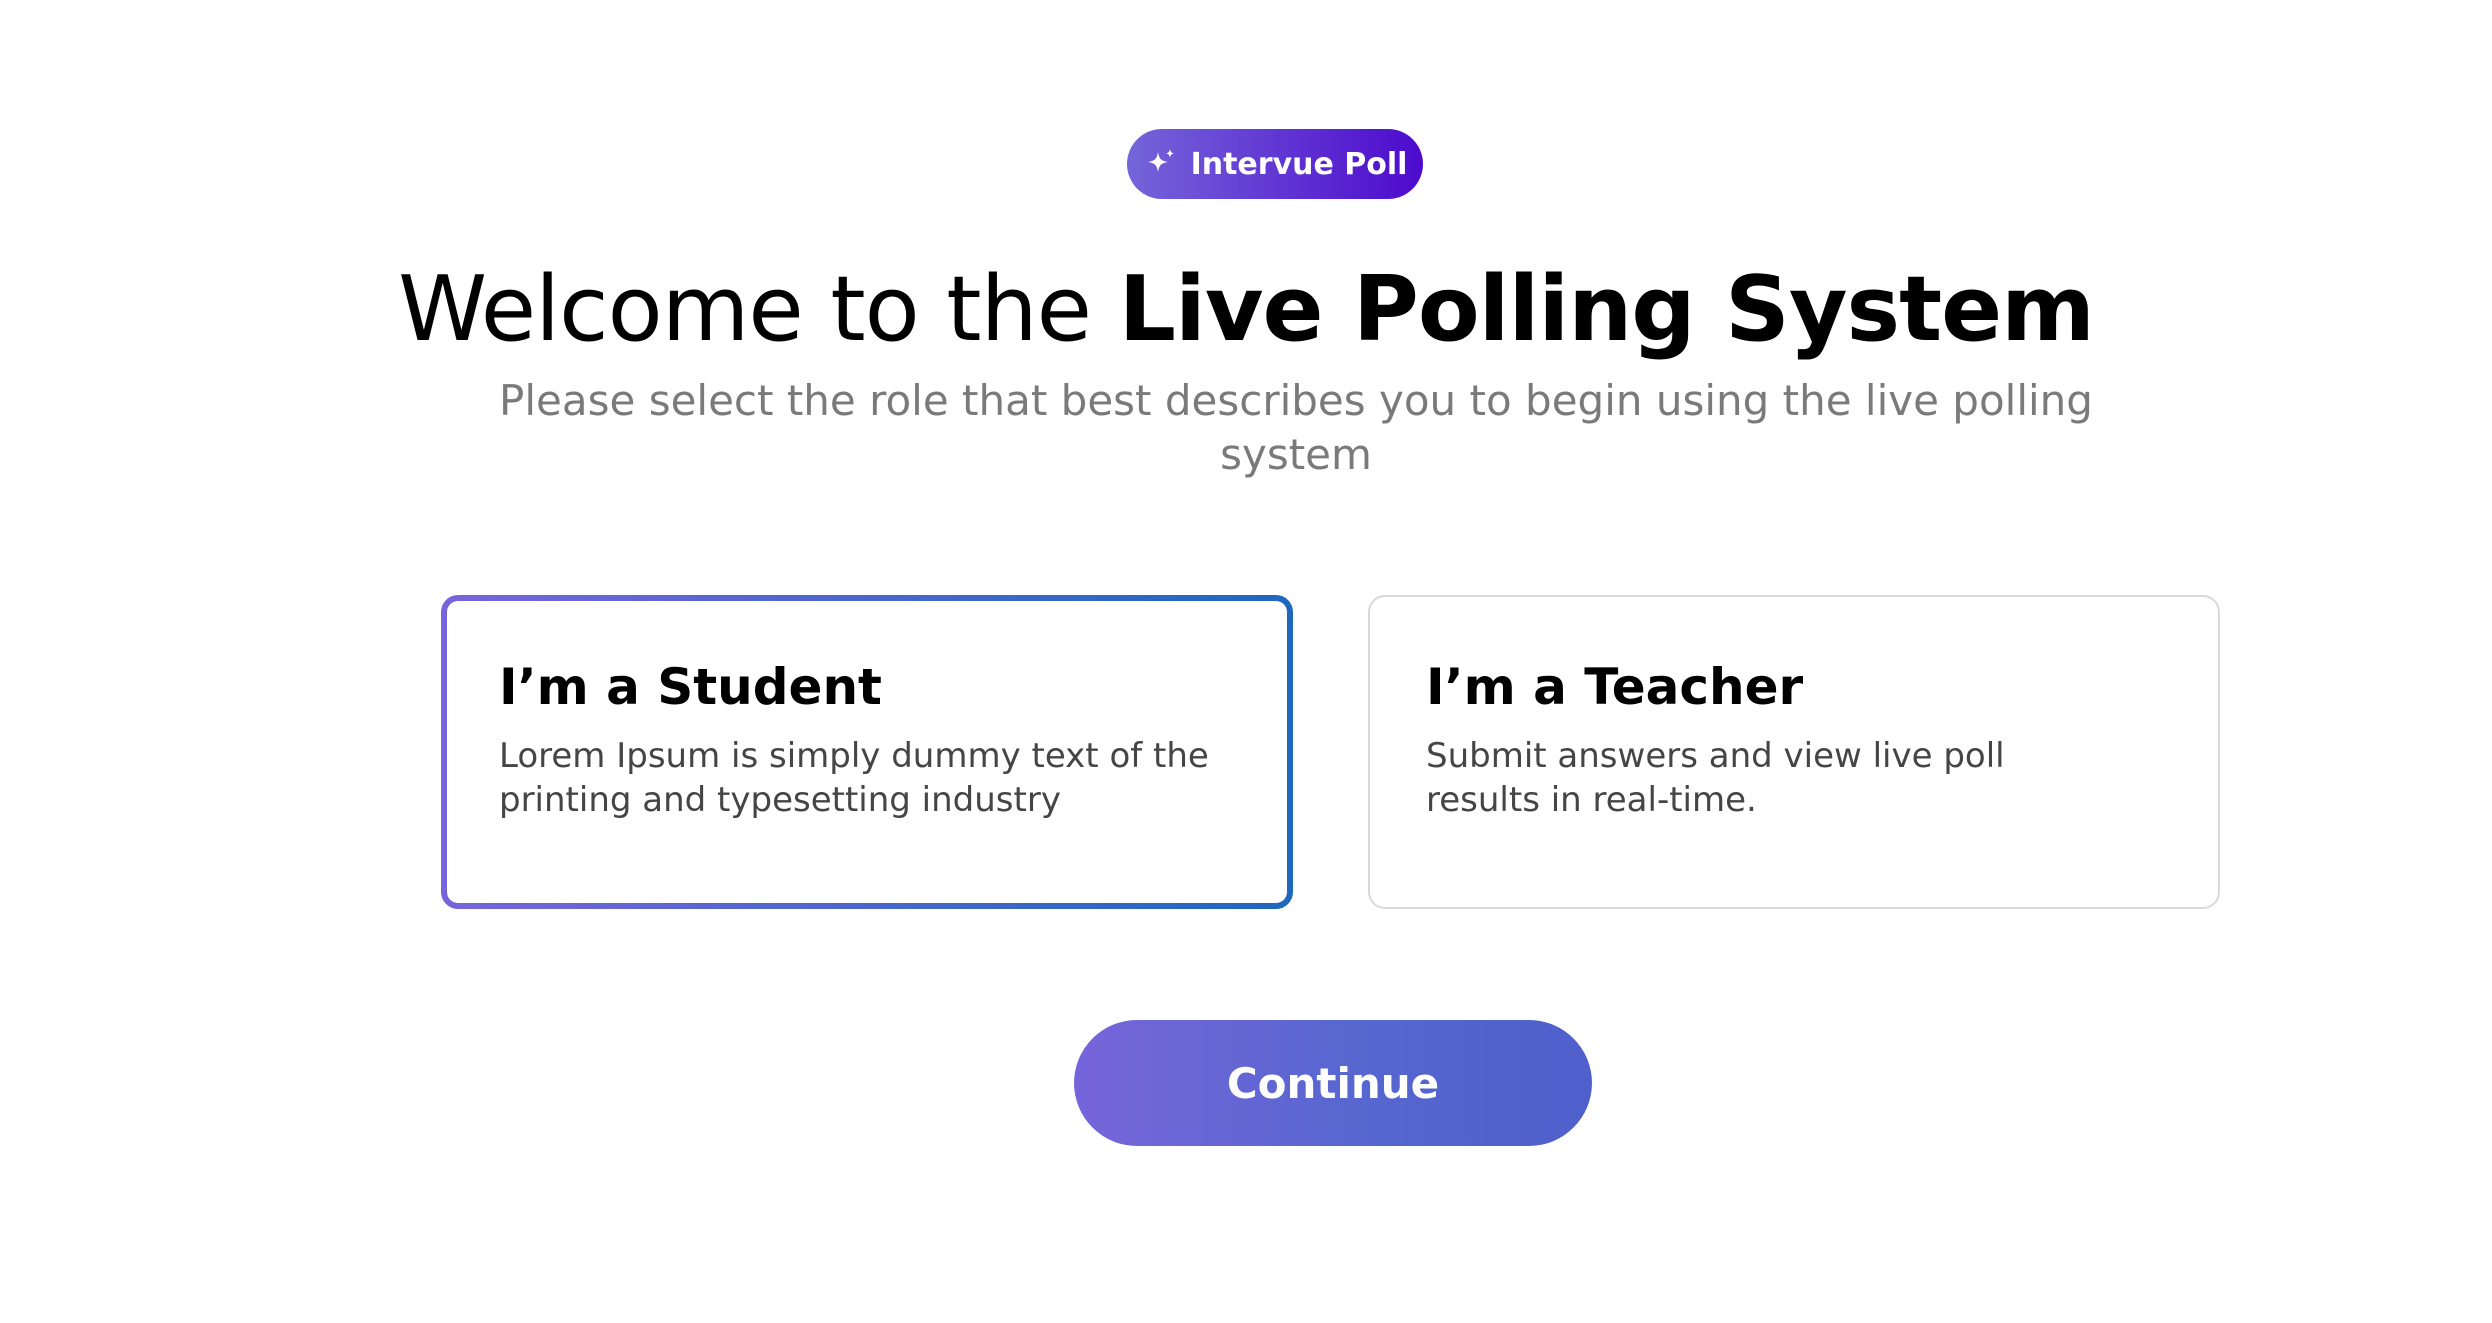  I want to click on brand-badge: Intervue Poll, so click(1275, 164).